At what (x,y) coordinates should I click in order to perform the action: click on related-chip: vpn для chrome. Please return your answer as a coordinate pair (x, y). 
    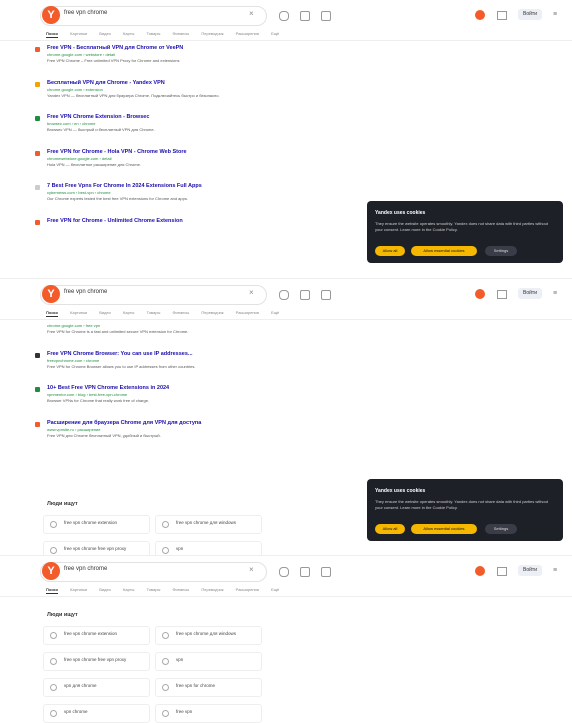
    Looking at the image, I should click on (96, 687).